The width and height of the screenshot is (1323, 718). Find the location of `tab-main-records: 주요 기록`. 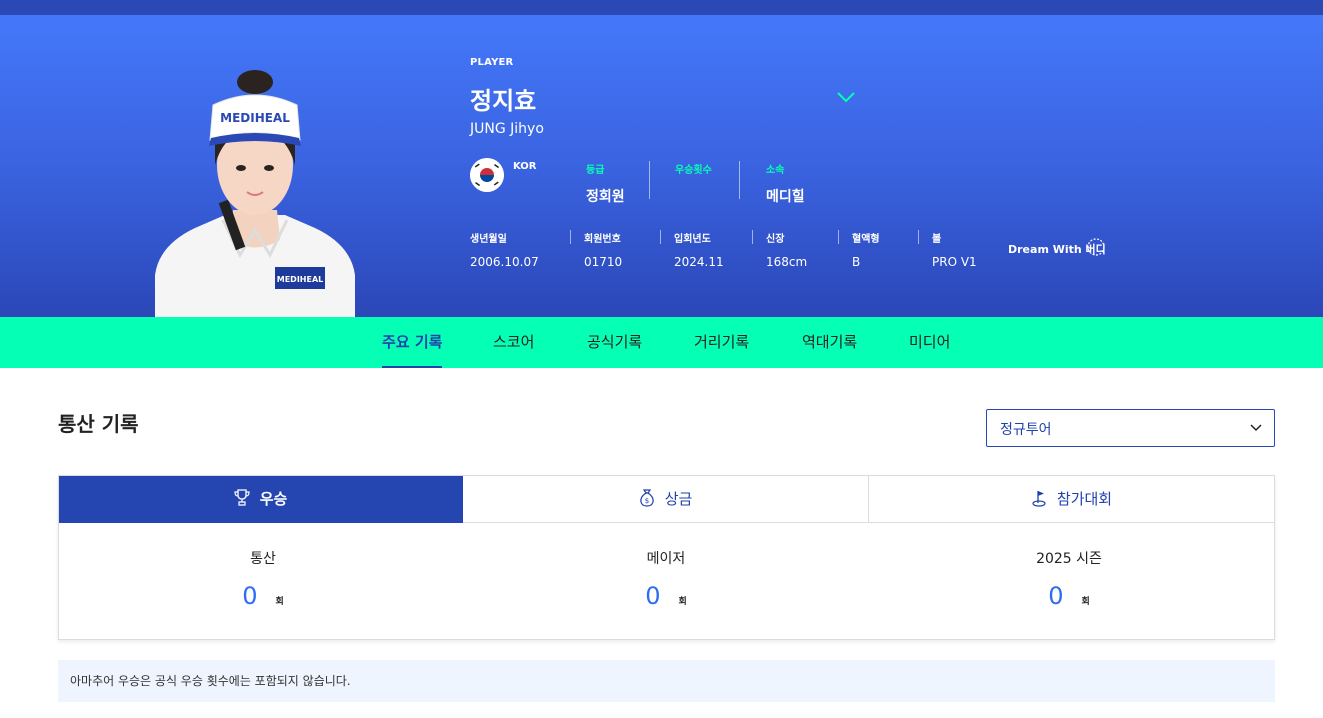

tab-main-records: 주요 기록 is located at coordinates (412, 349).